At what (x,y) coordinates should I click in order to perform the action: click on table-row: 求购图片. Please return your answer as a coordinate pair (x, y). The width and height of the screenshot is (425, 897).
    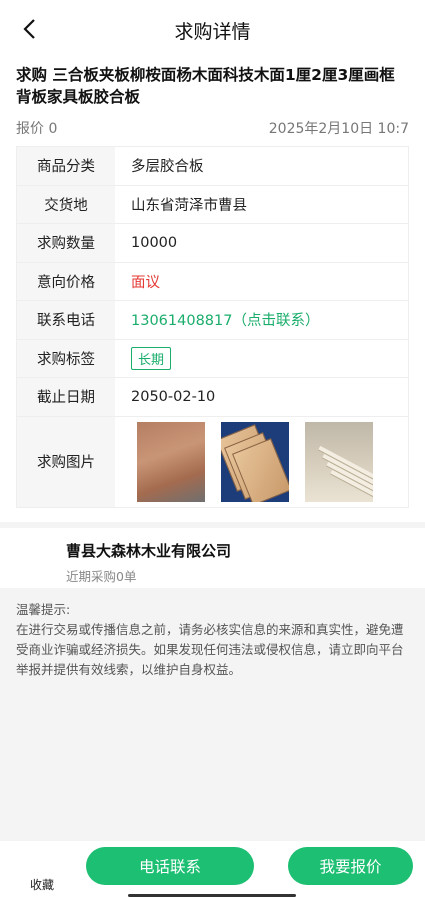
    Looking at the image, I should click on (212, 461).